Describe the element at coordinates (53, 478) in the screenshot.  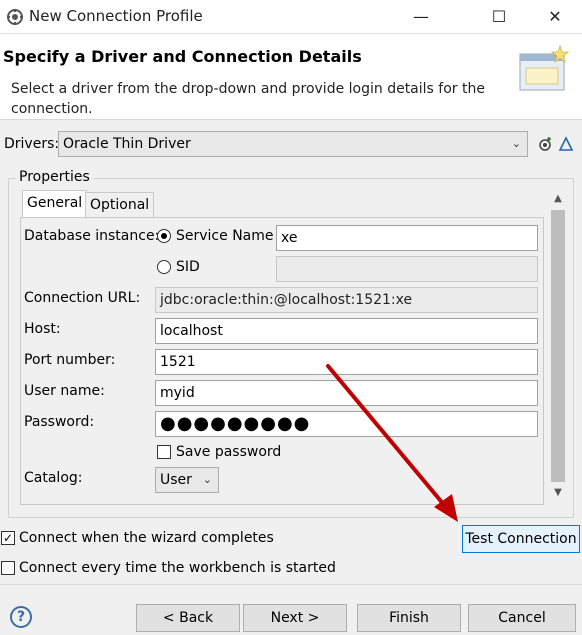
I see `catalog-label: Catalog:` at that location.